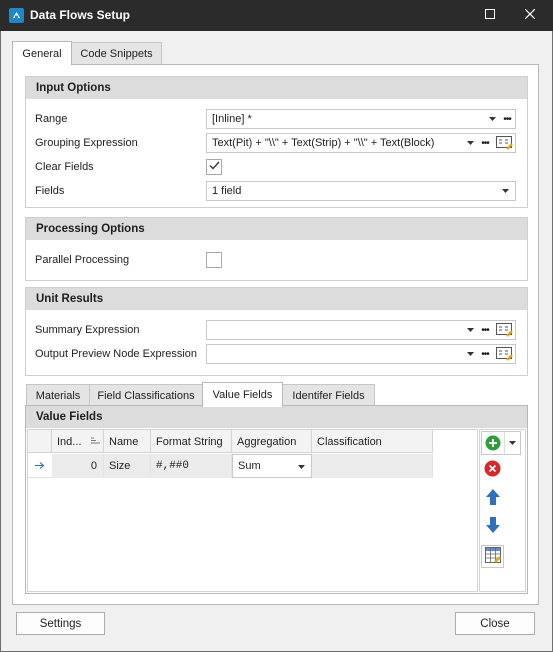 This screenshot has height=652, width=553. What do you see at coordinates (16, 15) in the screenshot?
I see `app-logo-icon` at bounding box center [16, 15].